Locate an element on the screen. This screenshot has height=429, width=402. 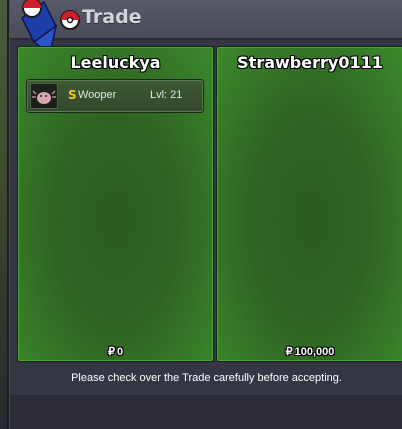
trade-pokemon-slot: S Wooper Lvl: 21 is located at coordinates (115, 96).